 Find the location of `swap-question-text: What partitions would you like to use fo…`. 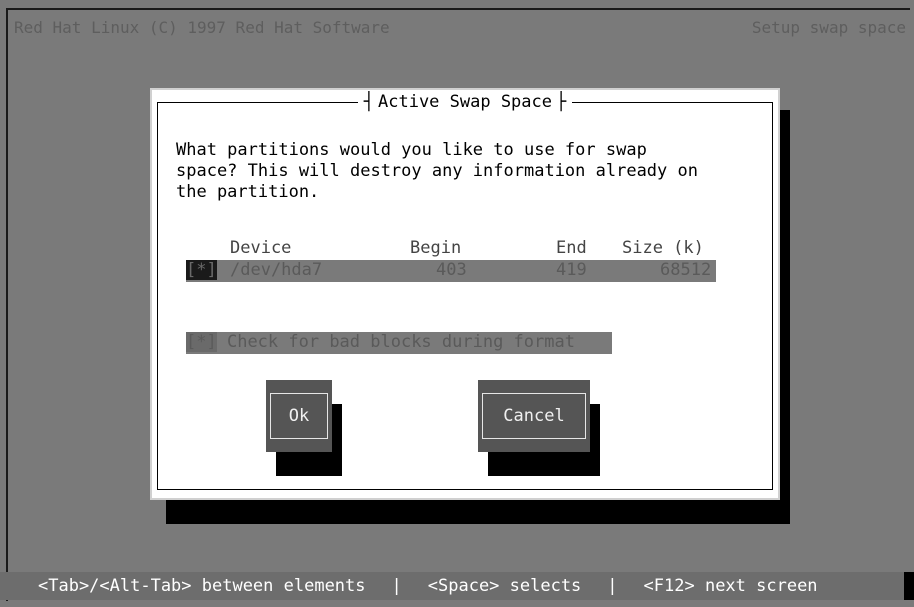

swap-question-text: What partitions would you like to use fo… is located at coordinates (437, 171).